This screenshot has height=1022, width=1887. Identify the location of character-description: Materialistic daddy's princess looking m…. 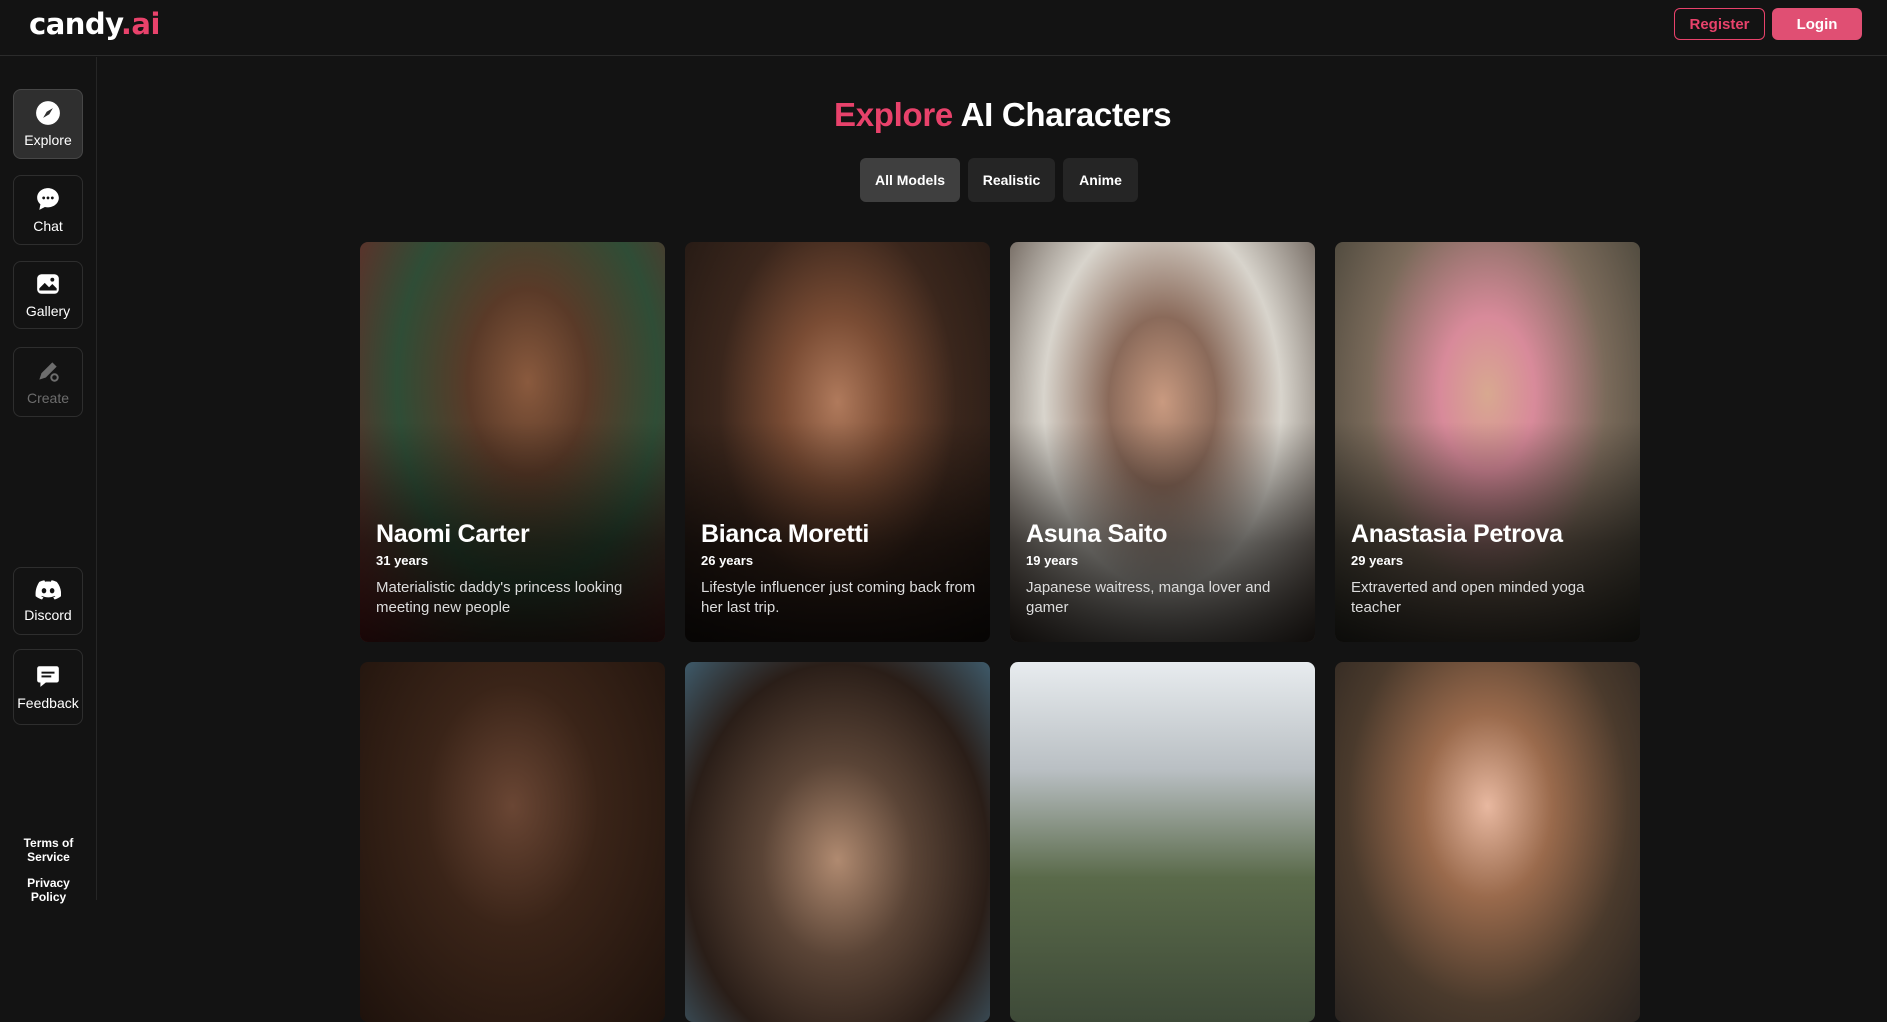
(499, 597).